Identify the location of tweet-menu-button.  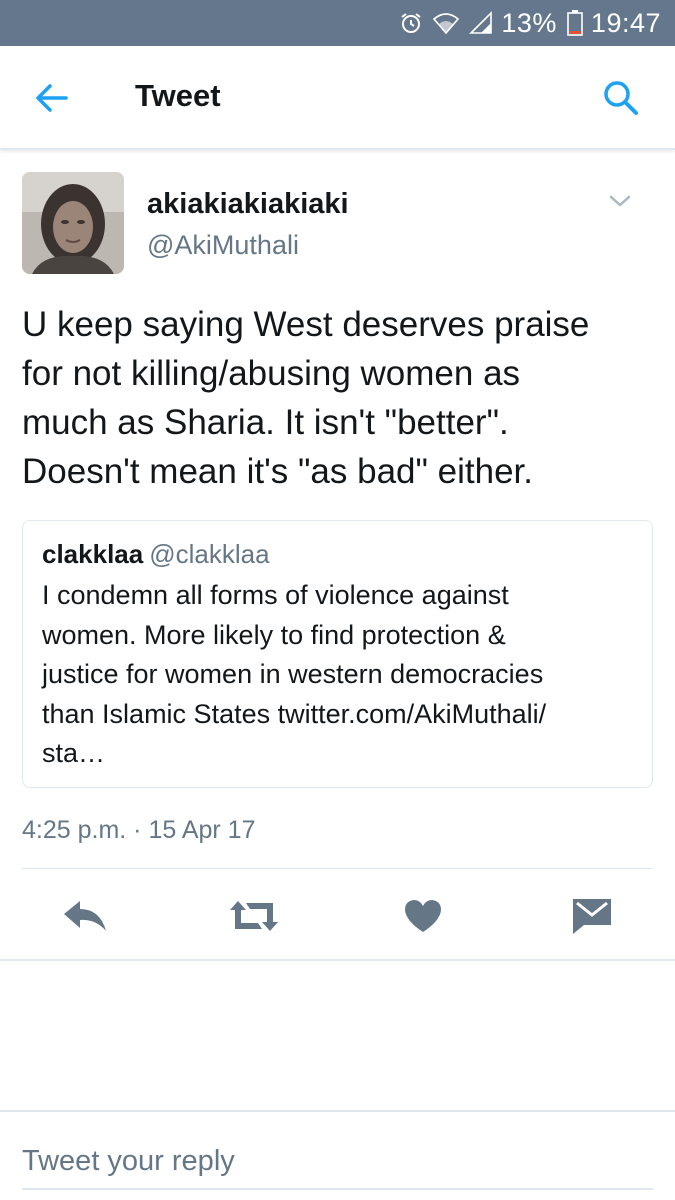
(620, 201).